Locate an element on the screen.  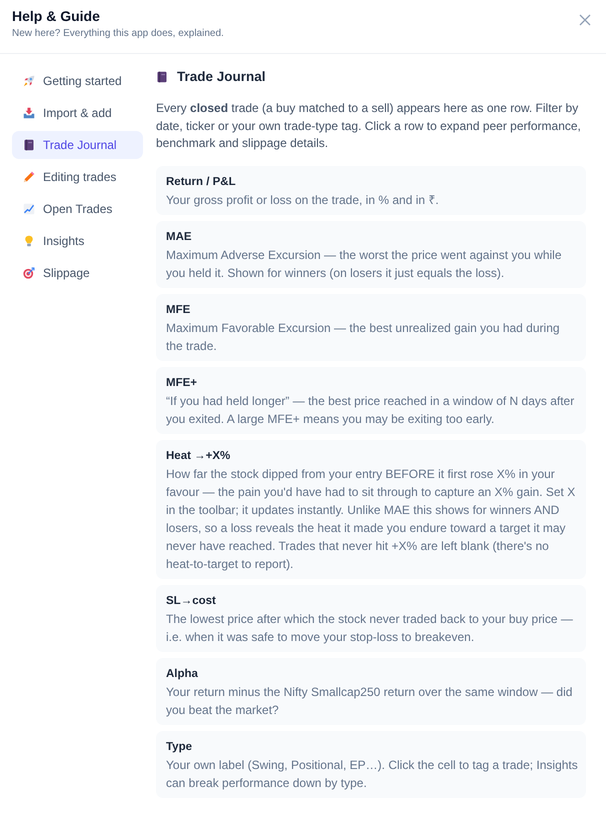
dialog-subtitle: New here? Everything this app does, explained. is located at coordinates (118, 34).